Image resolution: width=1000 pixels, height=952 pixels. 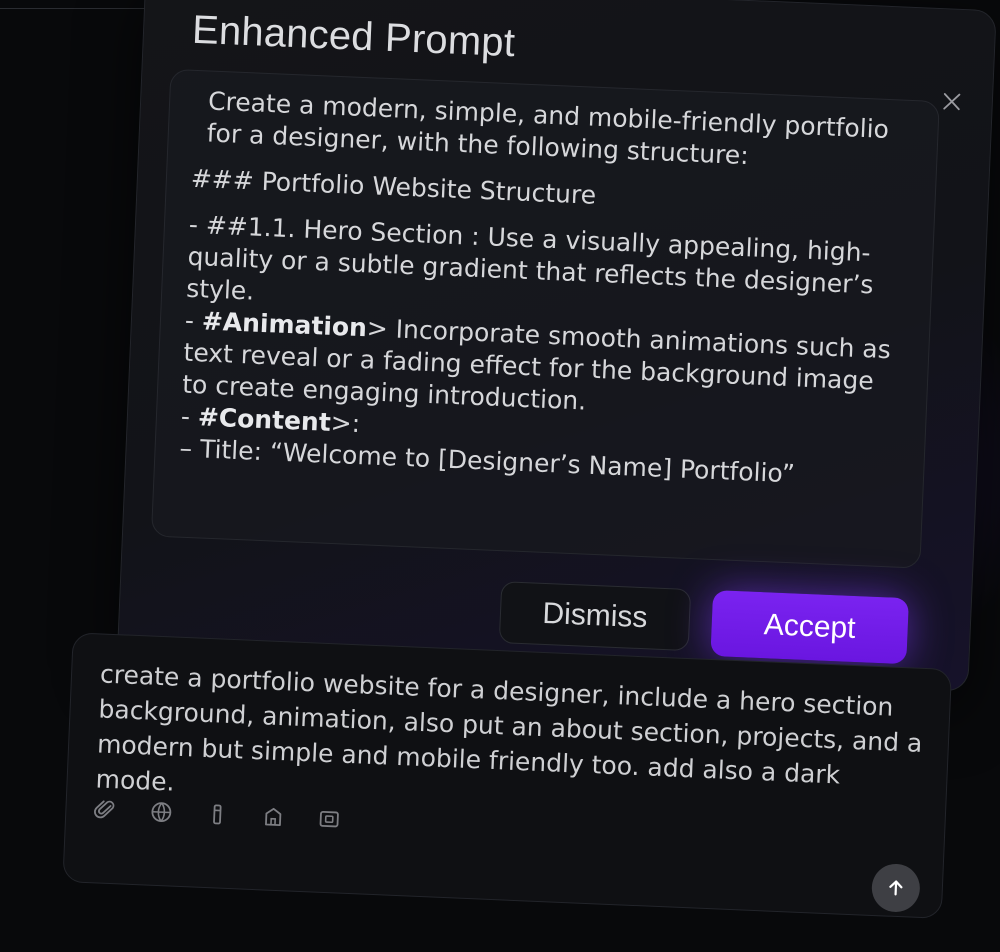 I want to click on figma-import-button, so click(x=273, y=816).